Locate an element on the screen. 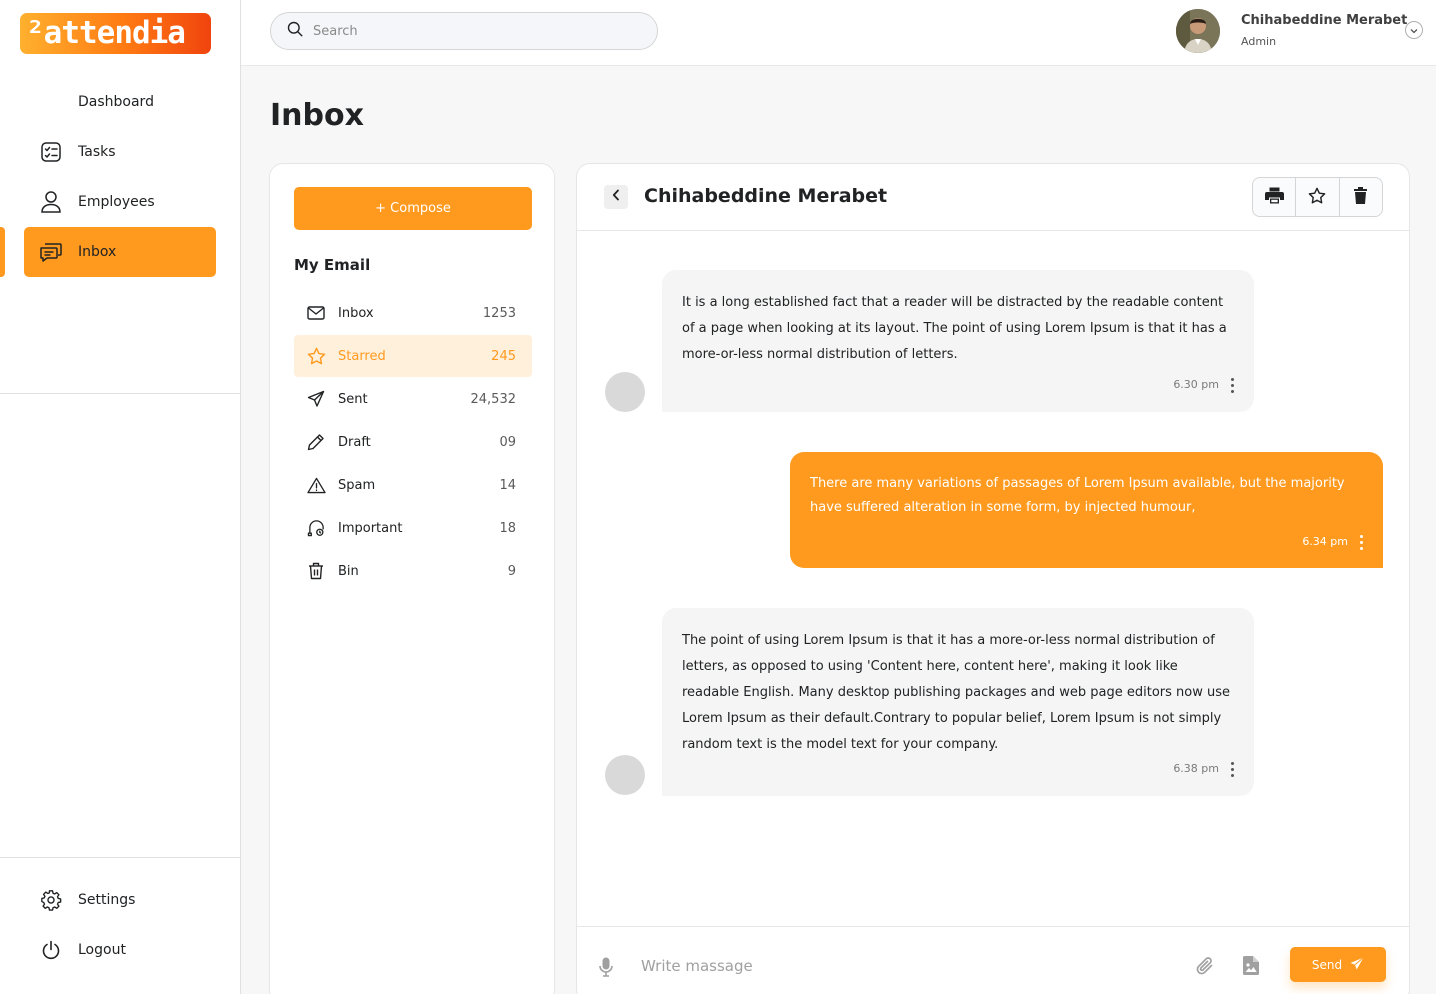 The height and width of the screenshot is (994, 1436). microphone-icon is located at coordinates (606, 969).